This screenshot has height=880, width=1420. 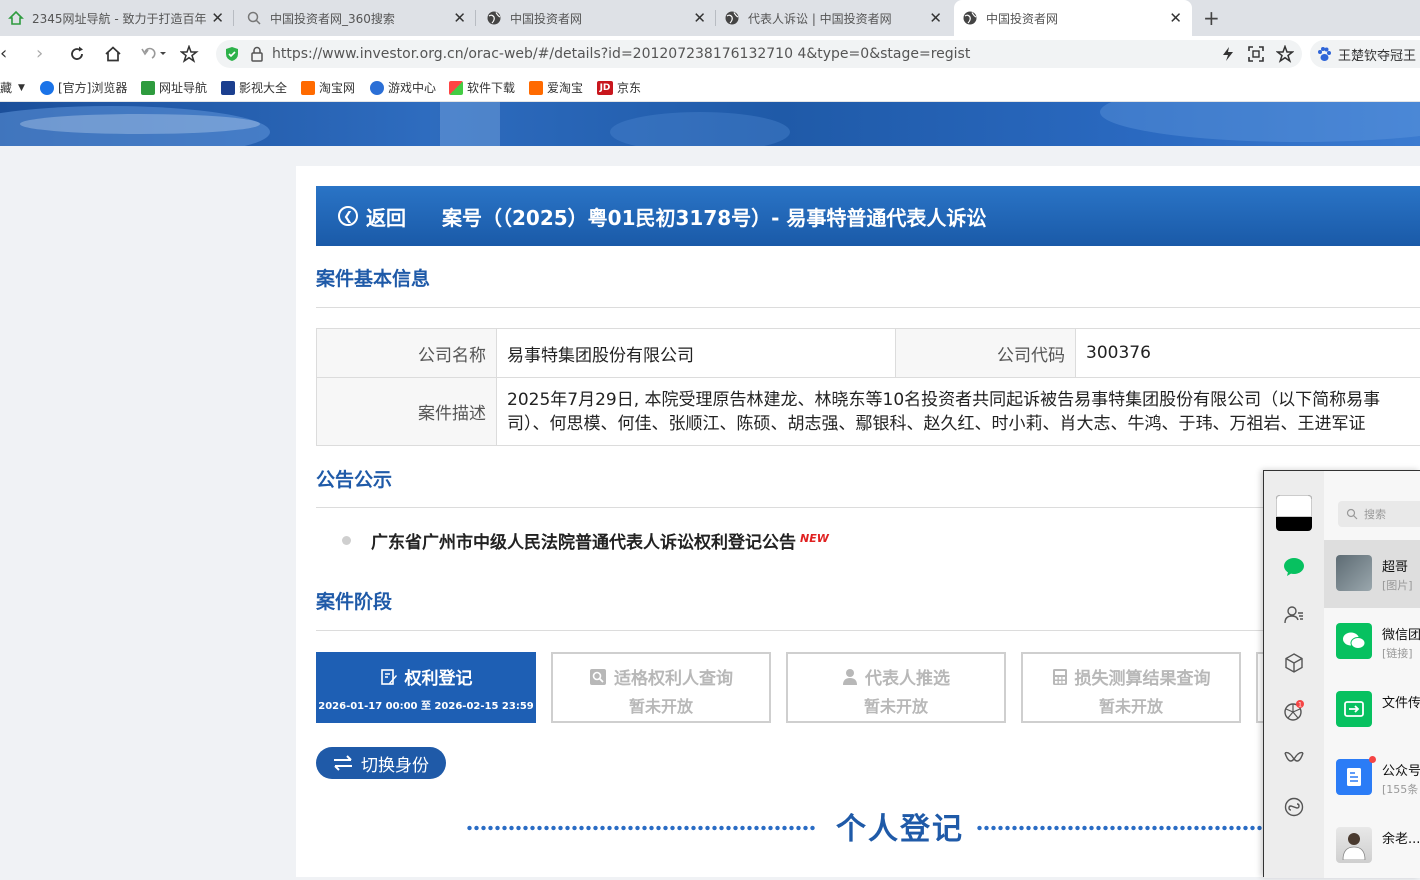 What do you see at coordinates (354, 600) in the screenshot?
I see `section-title-stages: 案件阶段` at bounding box center [354, 600].